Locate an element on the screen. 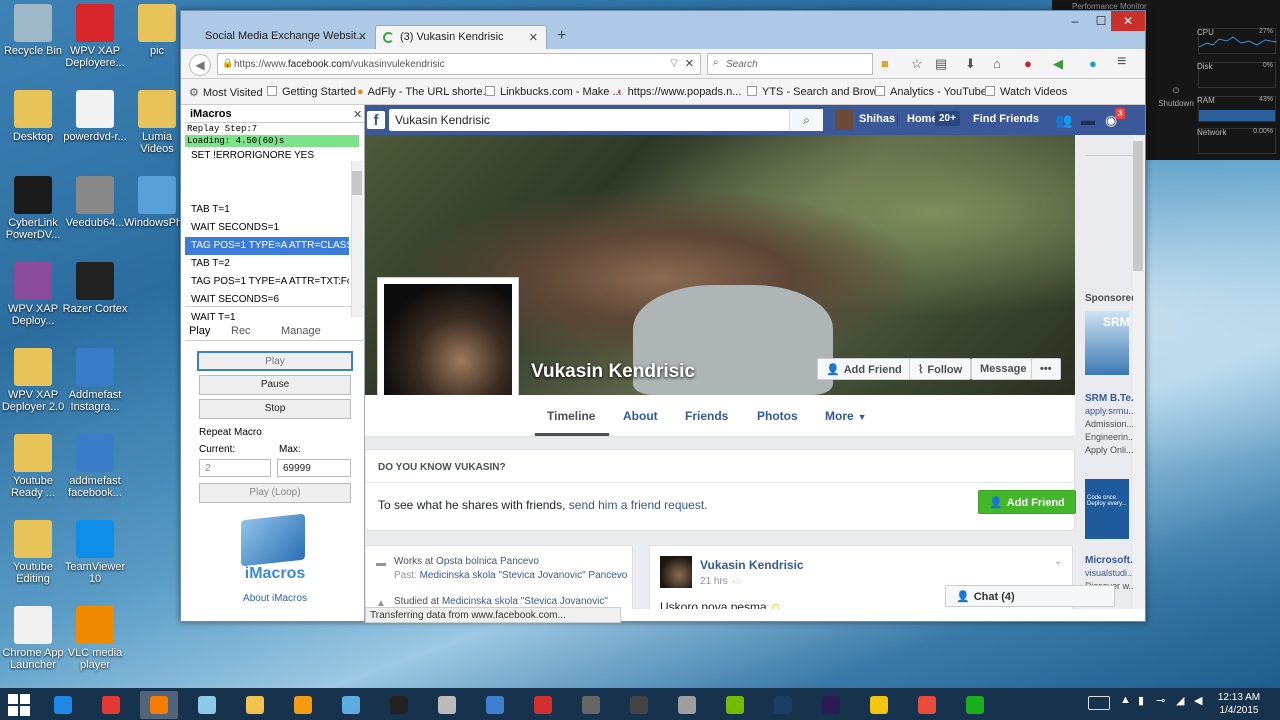 This screenshot has width=1280, height=720. start-windows-icon is located at coordinates (19, 705).